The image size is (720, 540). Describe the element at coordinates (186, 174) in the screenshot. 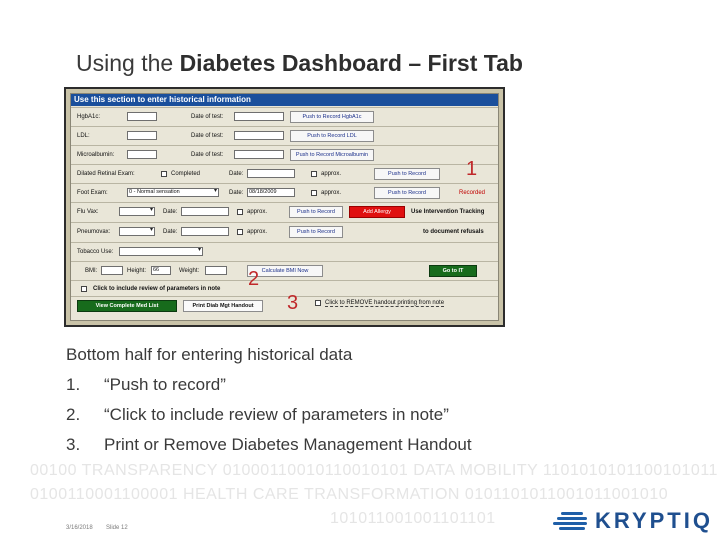

I see `completed-label: Completed` at that location.